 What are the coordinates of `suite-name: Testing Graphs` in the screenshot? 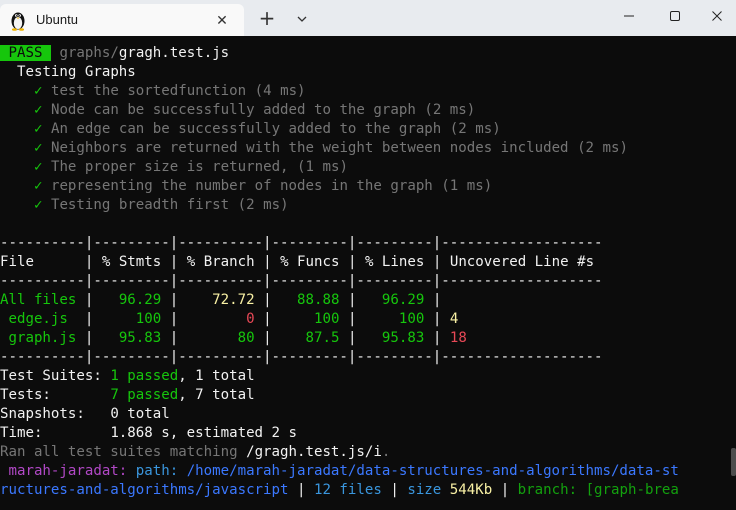 It's located at (76, 72).